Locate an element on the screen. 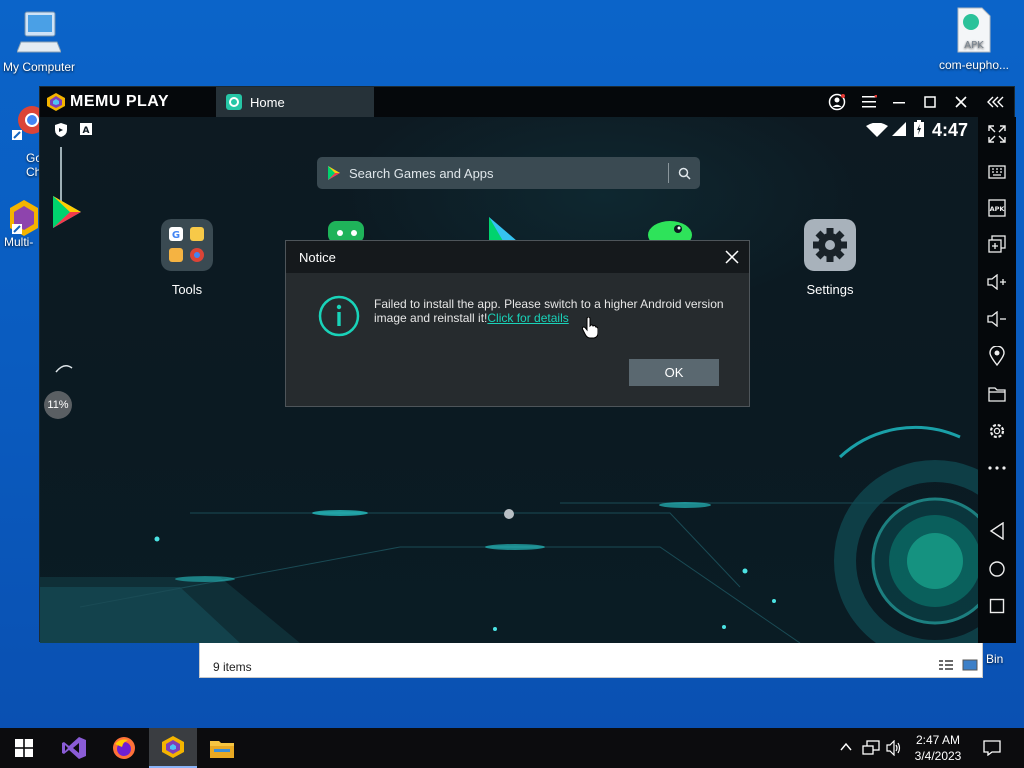  hand-cursor-icon is located at coordinates (590, 328).